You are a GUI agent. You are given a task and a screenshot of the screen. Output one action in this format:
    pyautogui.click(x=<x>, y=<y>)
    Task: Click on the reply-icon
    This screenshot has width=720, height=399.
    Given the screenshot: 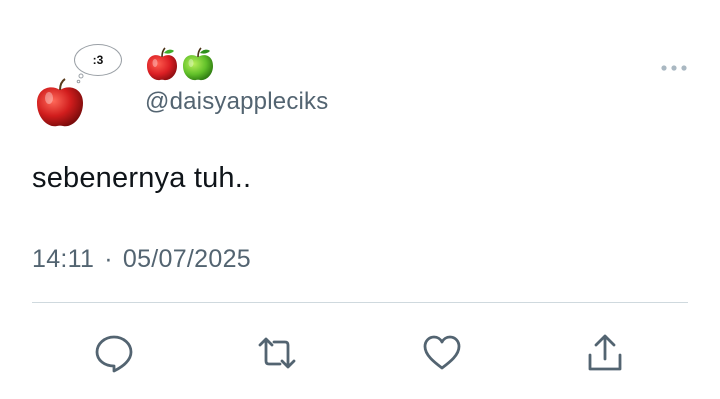 What is the action you would take?
    pyautogui.click(x=114, y=354)
    